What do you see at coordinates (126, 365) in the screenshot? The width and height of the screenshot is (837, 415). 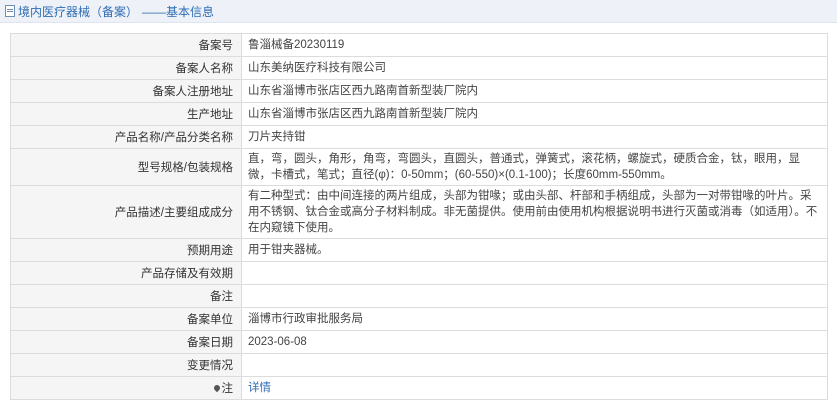 I see `row-label: 变更情况` at bounding box center [126, 365].